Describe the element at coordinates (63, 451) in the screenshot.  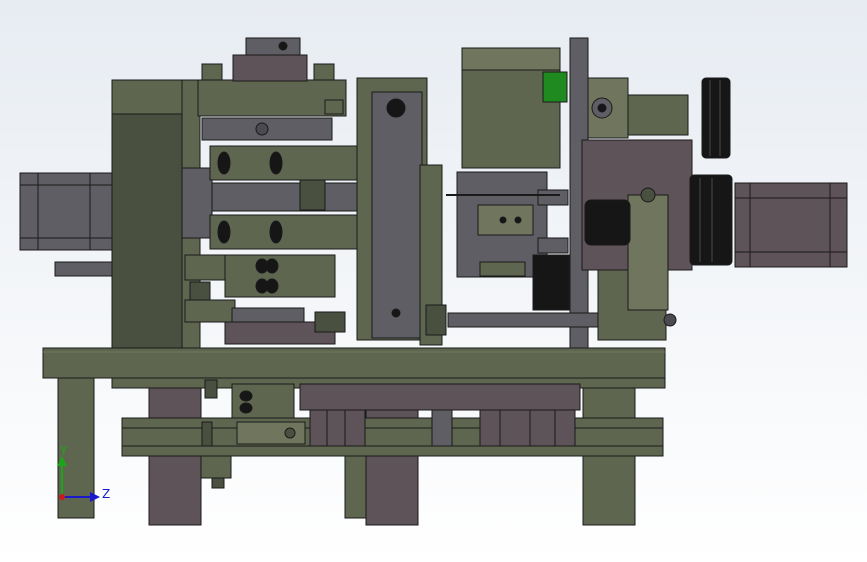
I see `y-axis-label: Y` at that location.